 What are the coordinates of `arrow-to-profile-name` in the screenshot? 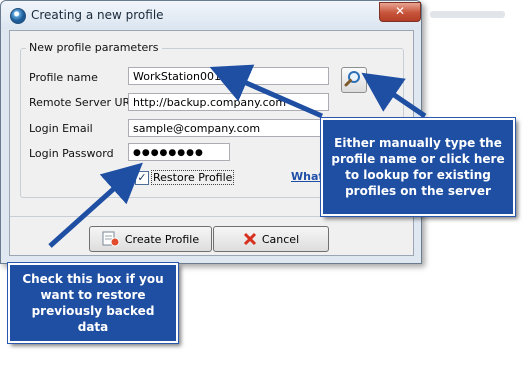 It's located at (266, 91).